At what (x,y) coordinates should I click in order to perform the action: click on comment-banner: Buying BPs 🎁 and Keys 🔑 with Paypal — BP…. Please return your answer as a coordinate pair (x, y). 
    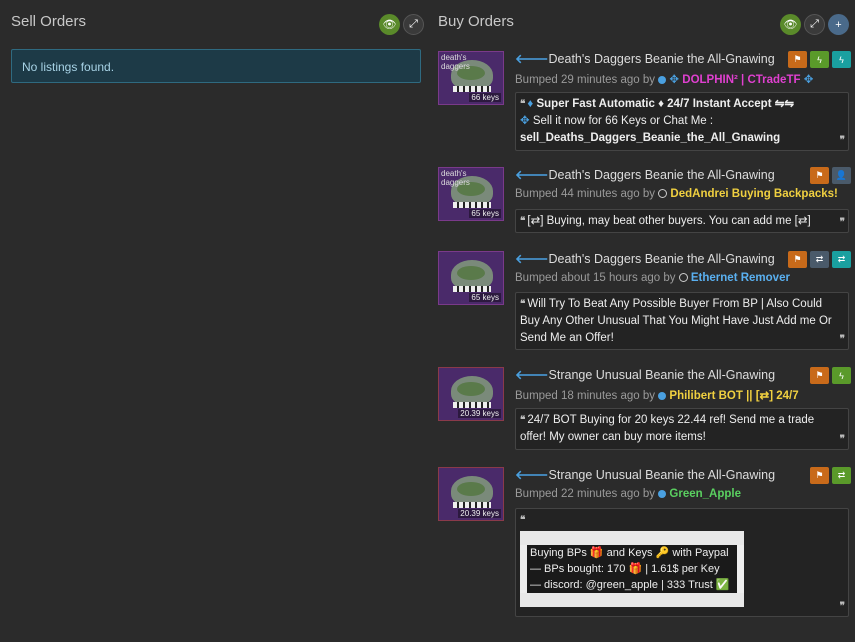
    Looking at the image, I should click on (632, 569).